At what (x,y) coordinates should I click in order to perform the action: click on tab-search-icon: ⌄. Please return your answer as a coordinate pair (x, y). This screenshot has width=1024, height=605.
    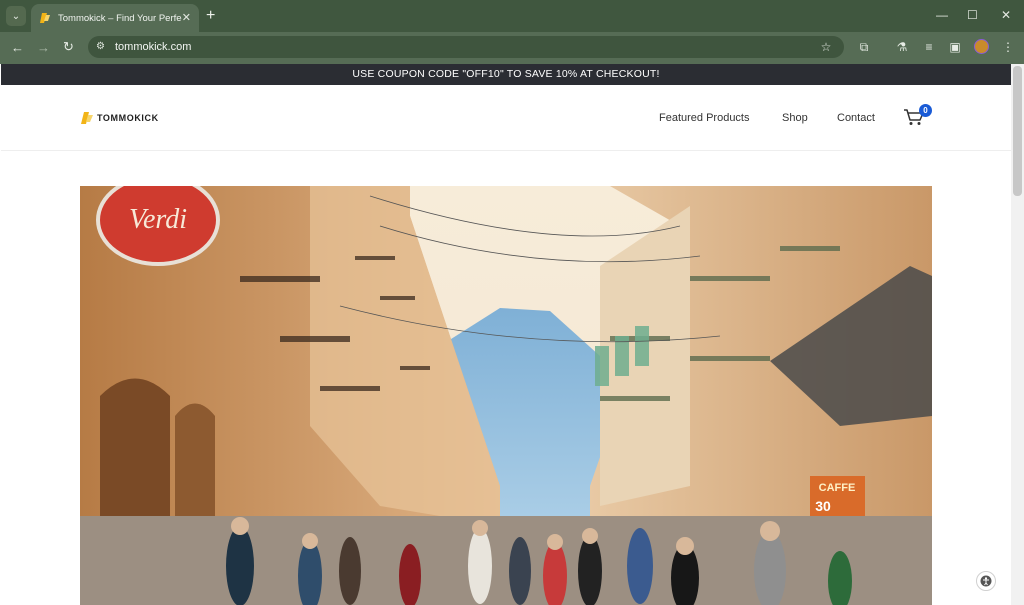
    Looking at the image, I should click on (16, 16).